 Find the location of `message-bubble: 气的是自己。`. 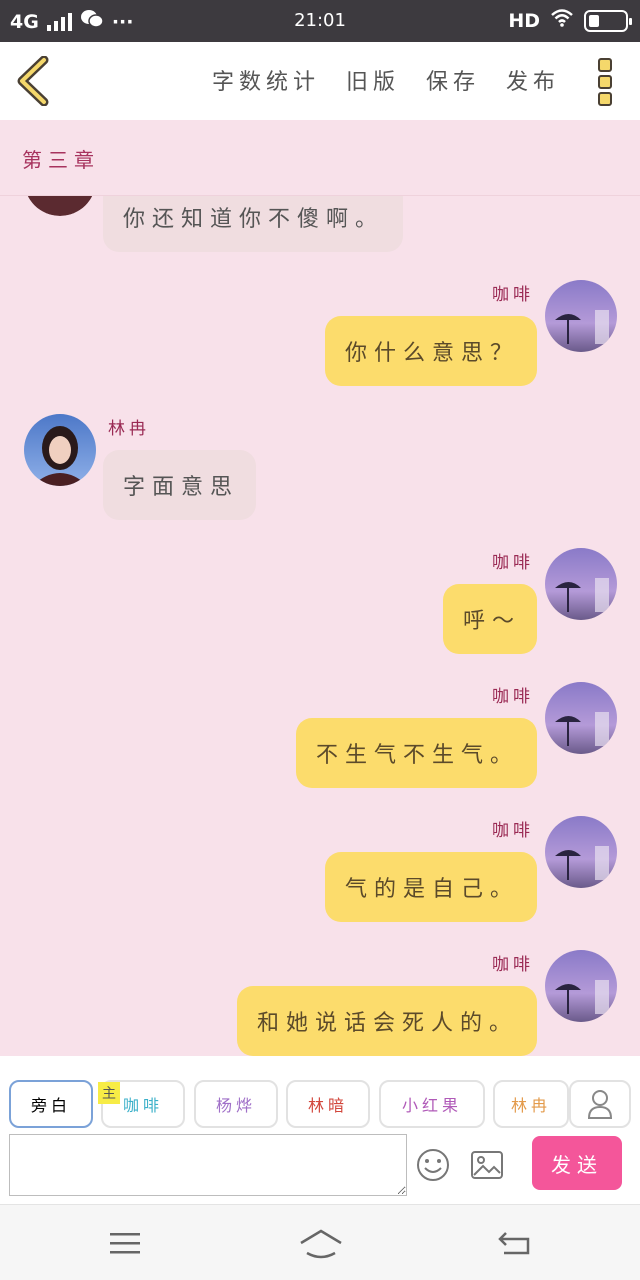

message-bubble: 气的是自己。 is located at coordinates (431, 887).